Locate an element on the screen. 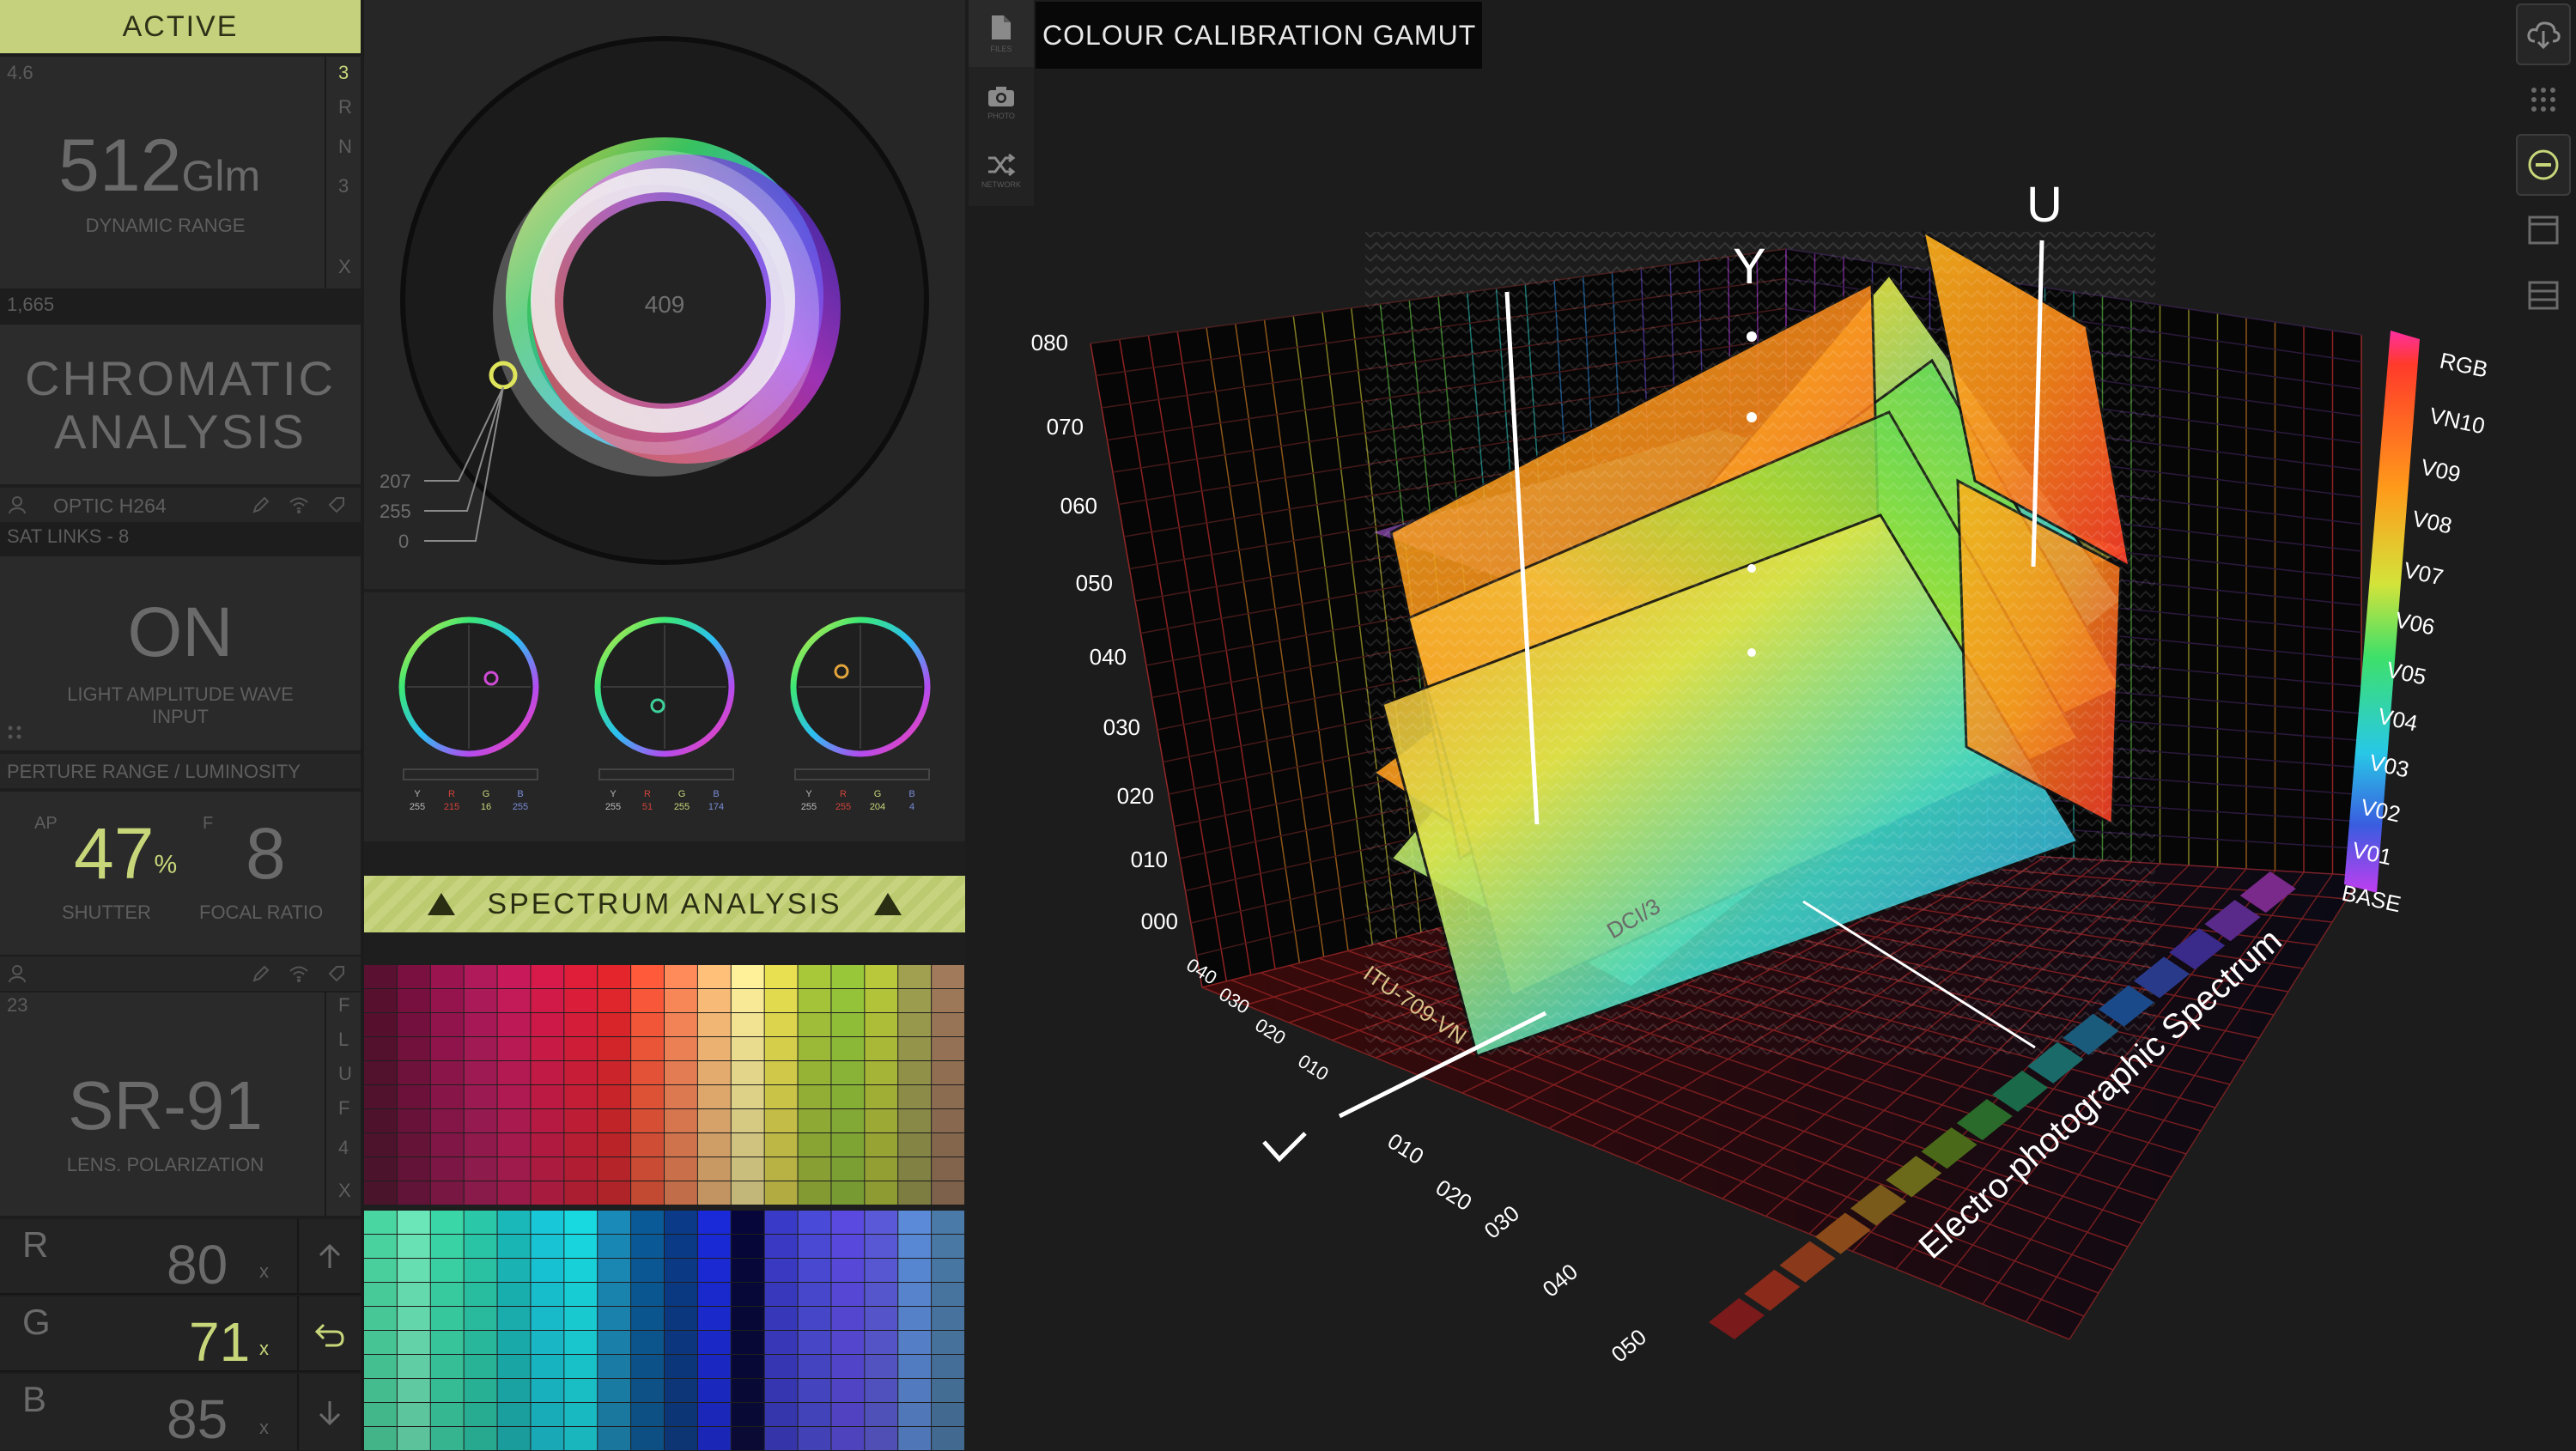 Image resolution: width=2576 pixels, height=1451 pixels. triangle-up-icon is located at coordinates (888, 904).